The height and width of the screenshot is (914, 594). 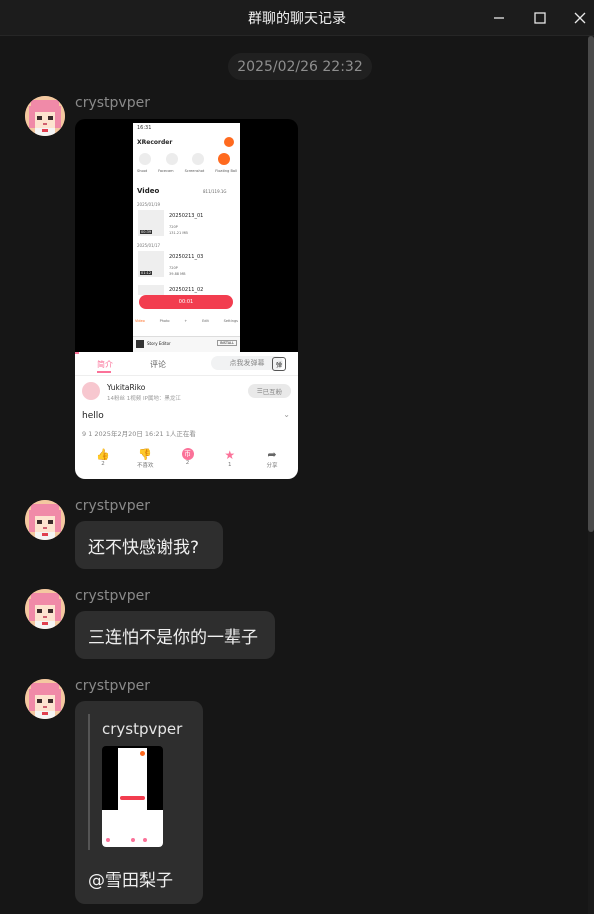 I want to click on minimize-icon, so click(x=499, y=18).